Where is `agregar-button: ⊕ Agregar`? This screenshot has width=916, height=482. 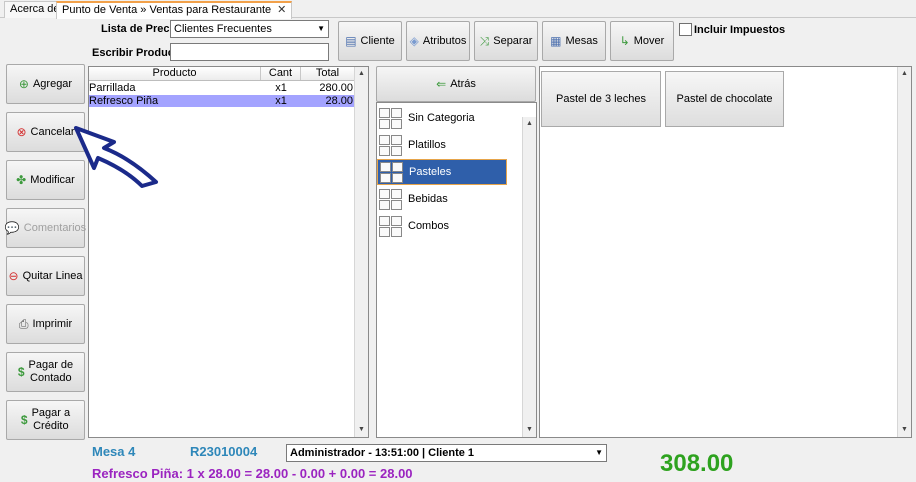
agregar-button: ⊕ Agregar is located at coordinates (45, 84).